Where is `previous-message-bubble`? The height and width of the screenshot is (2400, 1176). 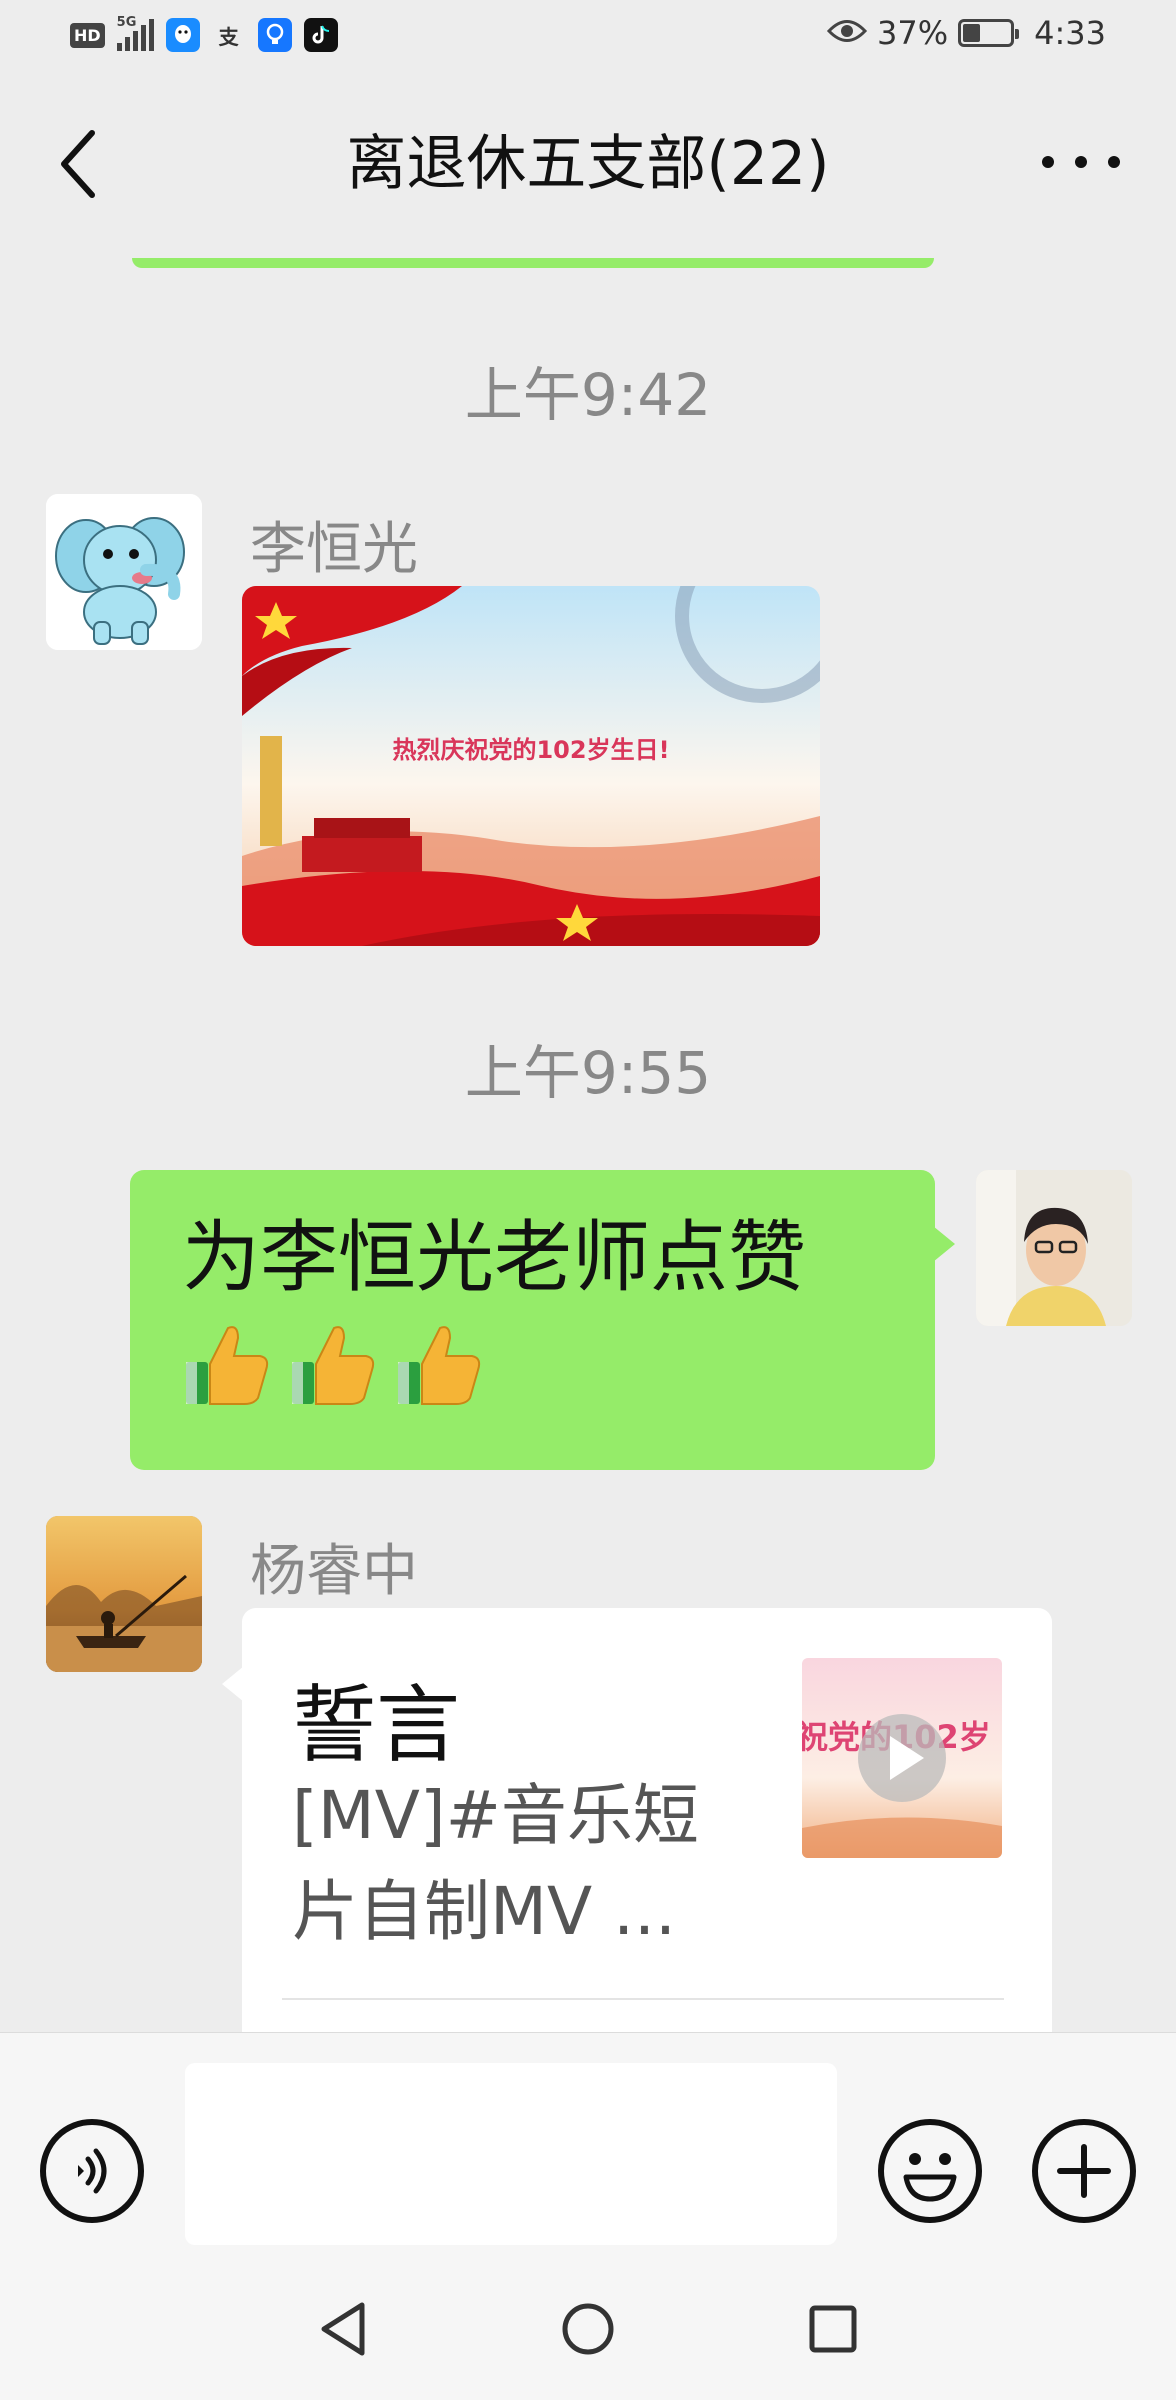 previous-message-bubble is located at coordinates (533, 263).